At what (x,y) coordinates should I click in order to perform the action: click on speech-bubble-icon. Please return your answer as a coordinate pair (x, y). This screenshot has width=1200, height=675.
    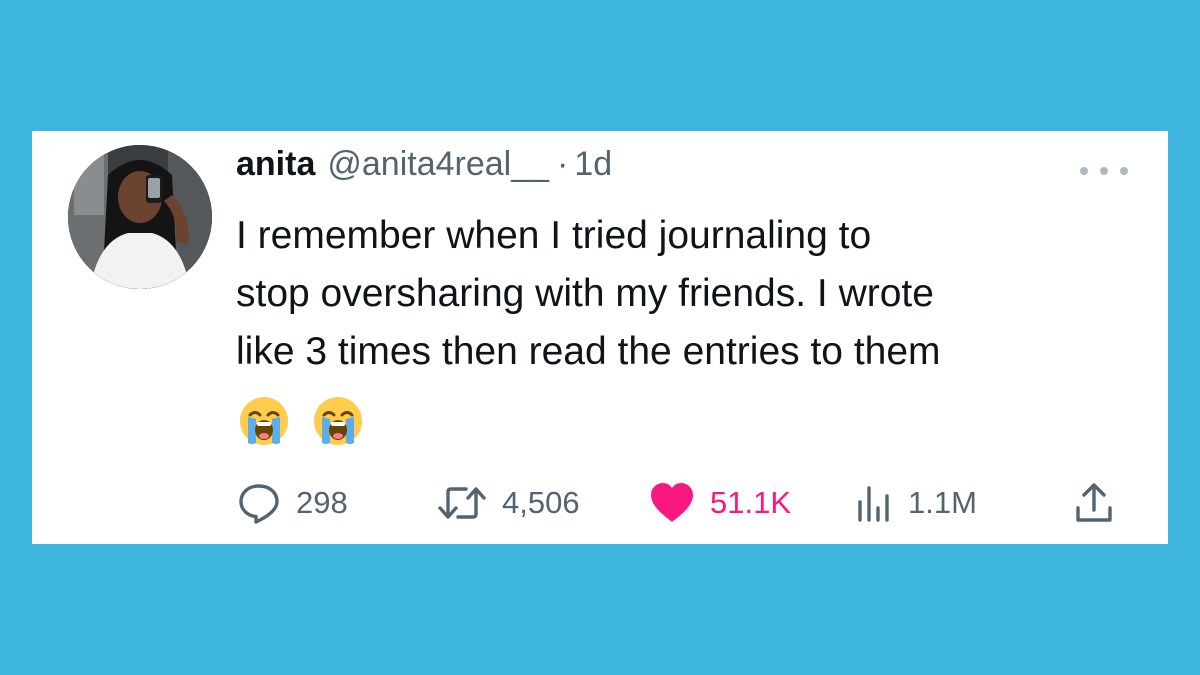
    Looking at the image, I should click on (259, 504).